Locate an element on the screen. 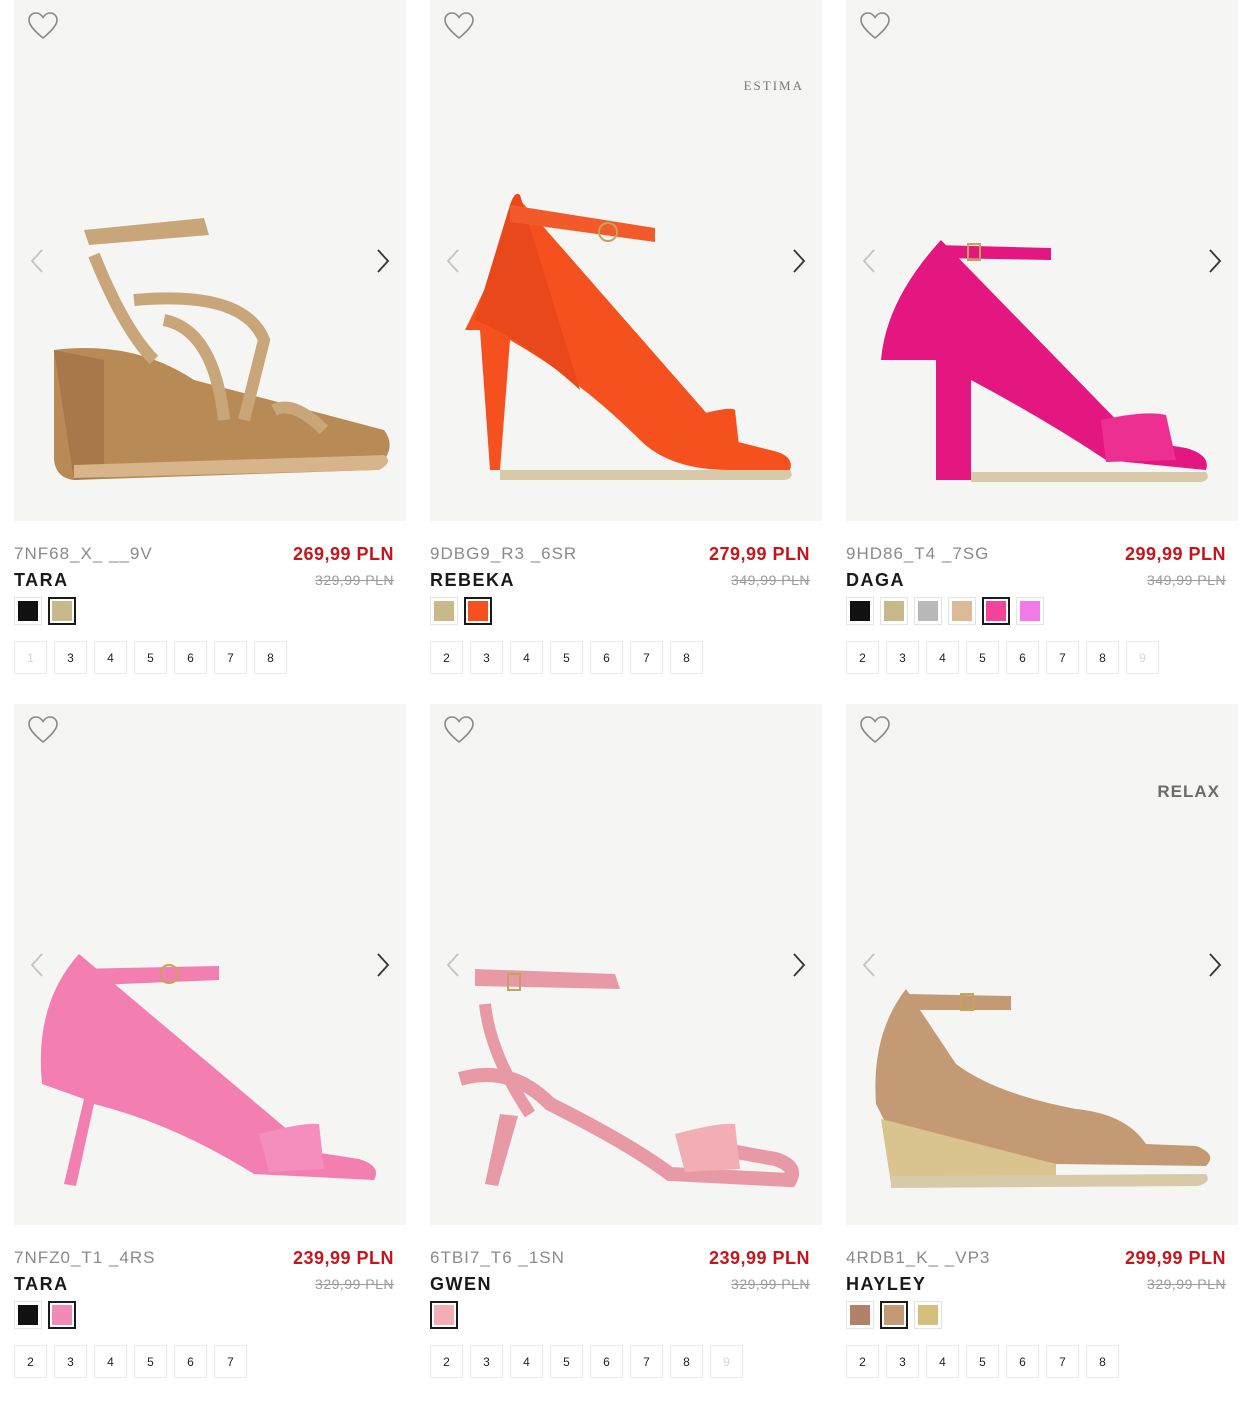 Image resolution: width=1250 pixels, height=1408 pixels. product-name: DAGA is located at coordinates (875, 580).